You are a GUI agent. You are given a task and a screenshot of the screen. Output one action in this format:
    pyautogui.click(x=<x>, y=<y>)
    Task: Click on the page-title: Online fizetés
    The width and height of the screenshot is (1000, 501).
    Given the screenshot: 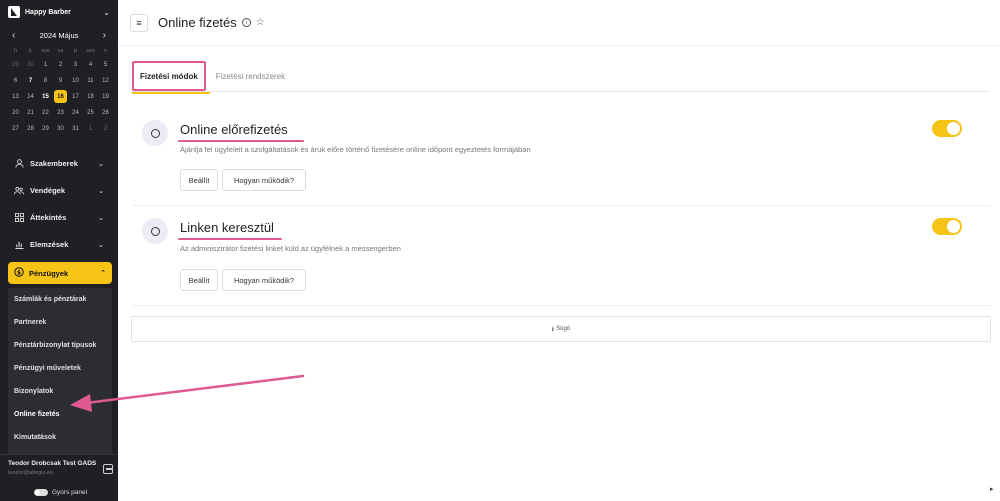 What is the action you would take?
    pyautogui.click(x=197, y=22)
    